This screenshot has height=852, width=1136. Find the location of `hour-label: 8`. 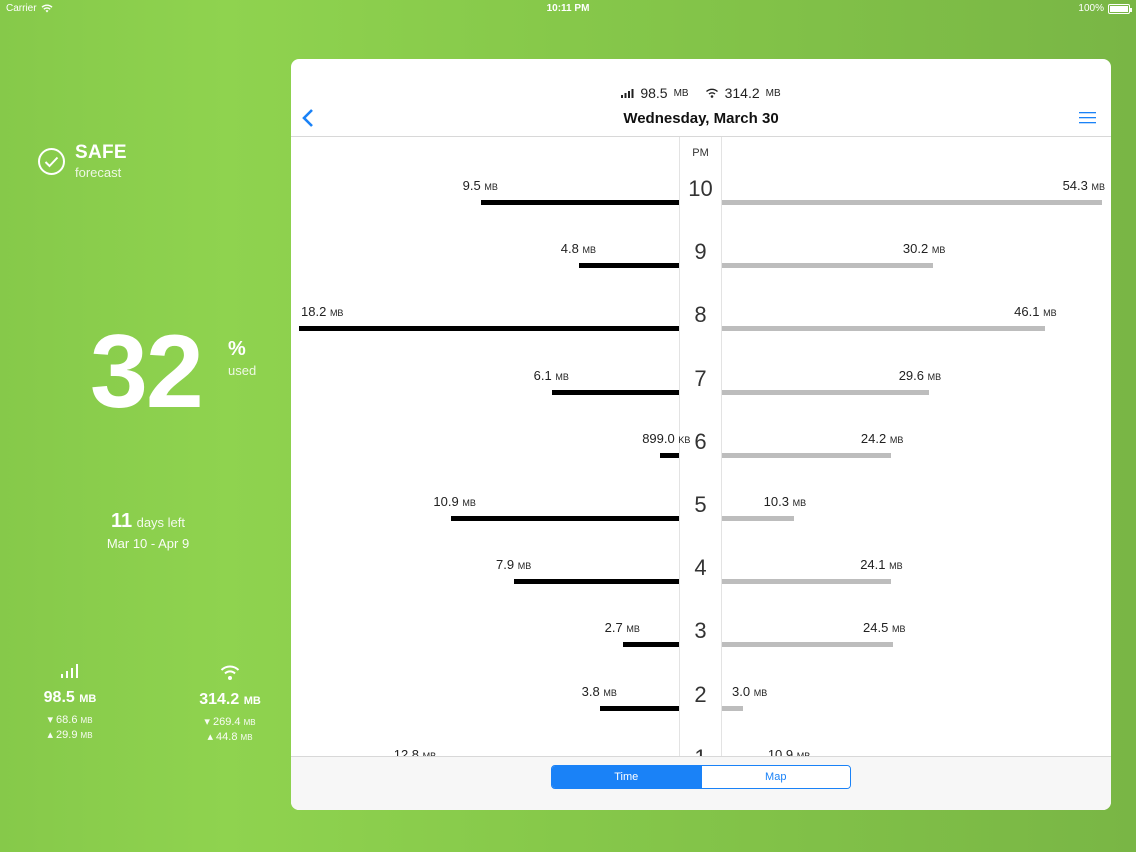

hour-label: 8 is located at coordinates (700, 315).